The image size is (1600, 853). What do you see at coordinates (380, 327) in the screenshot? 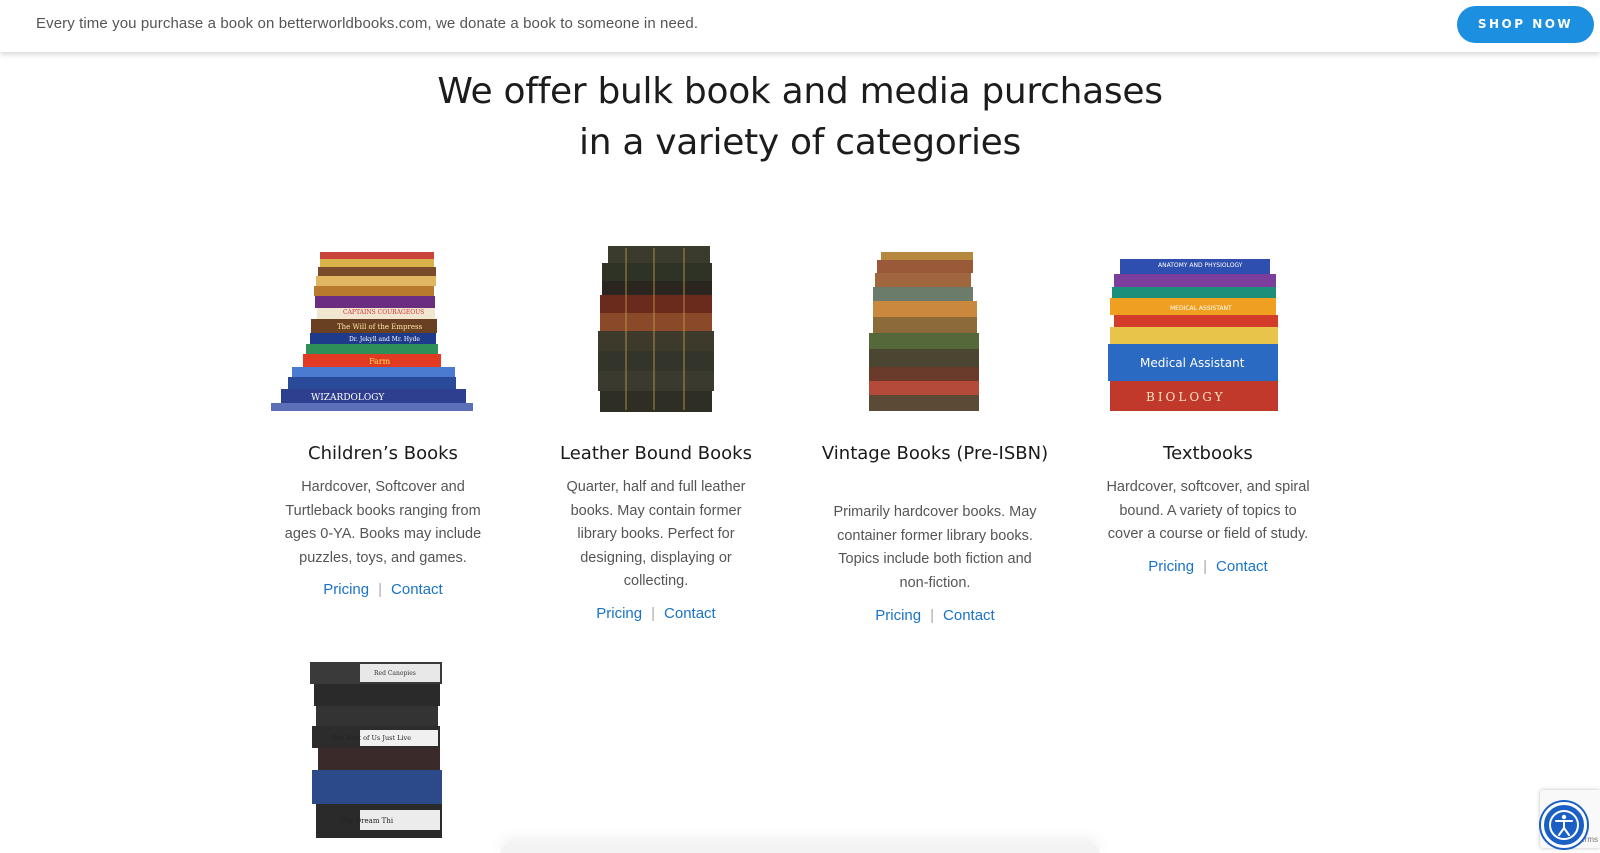
I see `svg-text: The Will of the Empress` at bounding box center [380, 327].